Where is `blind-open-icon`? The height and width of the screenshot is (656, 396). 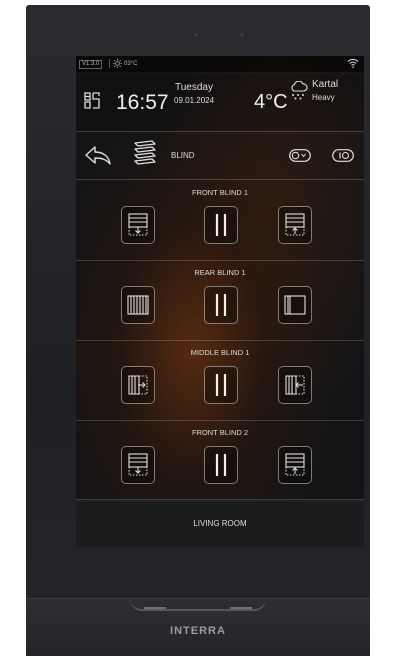
blind-open-icon is located at coordinates (295, 305).